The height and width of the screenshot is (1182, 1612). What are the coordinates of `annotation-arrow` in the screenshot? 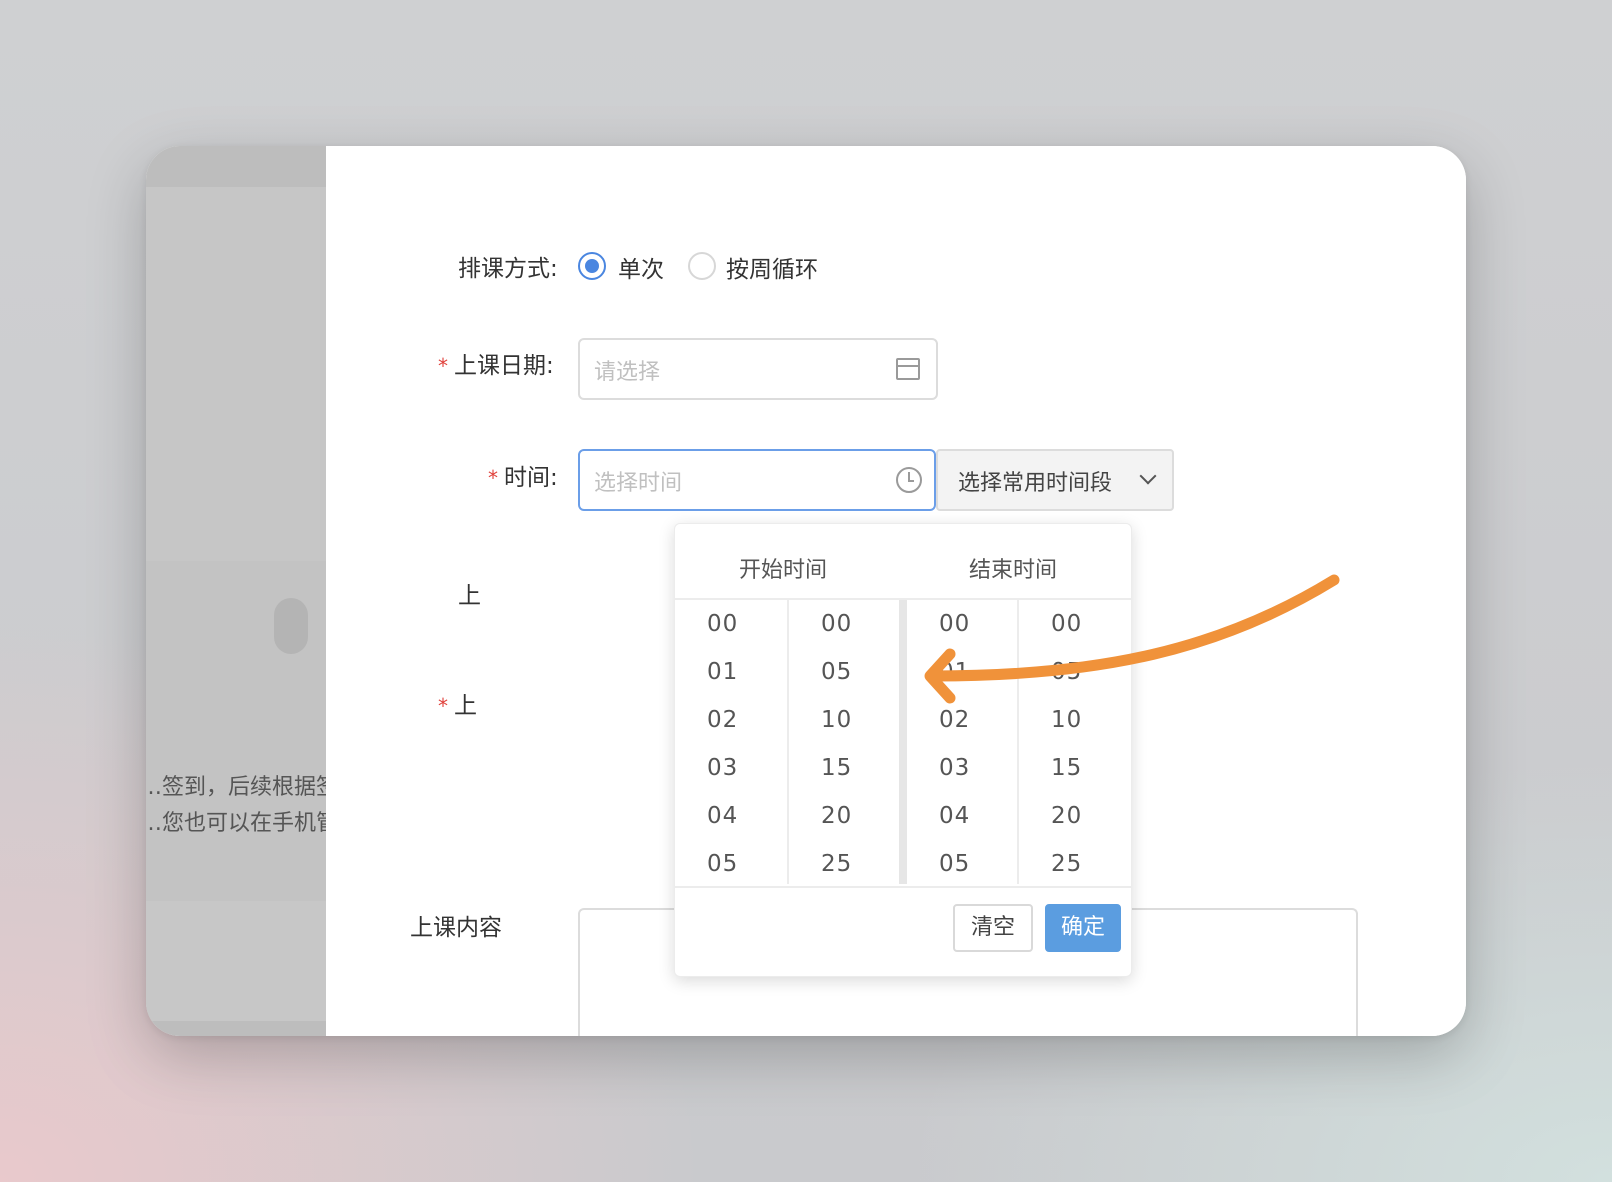 It's located at (1132, 639).